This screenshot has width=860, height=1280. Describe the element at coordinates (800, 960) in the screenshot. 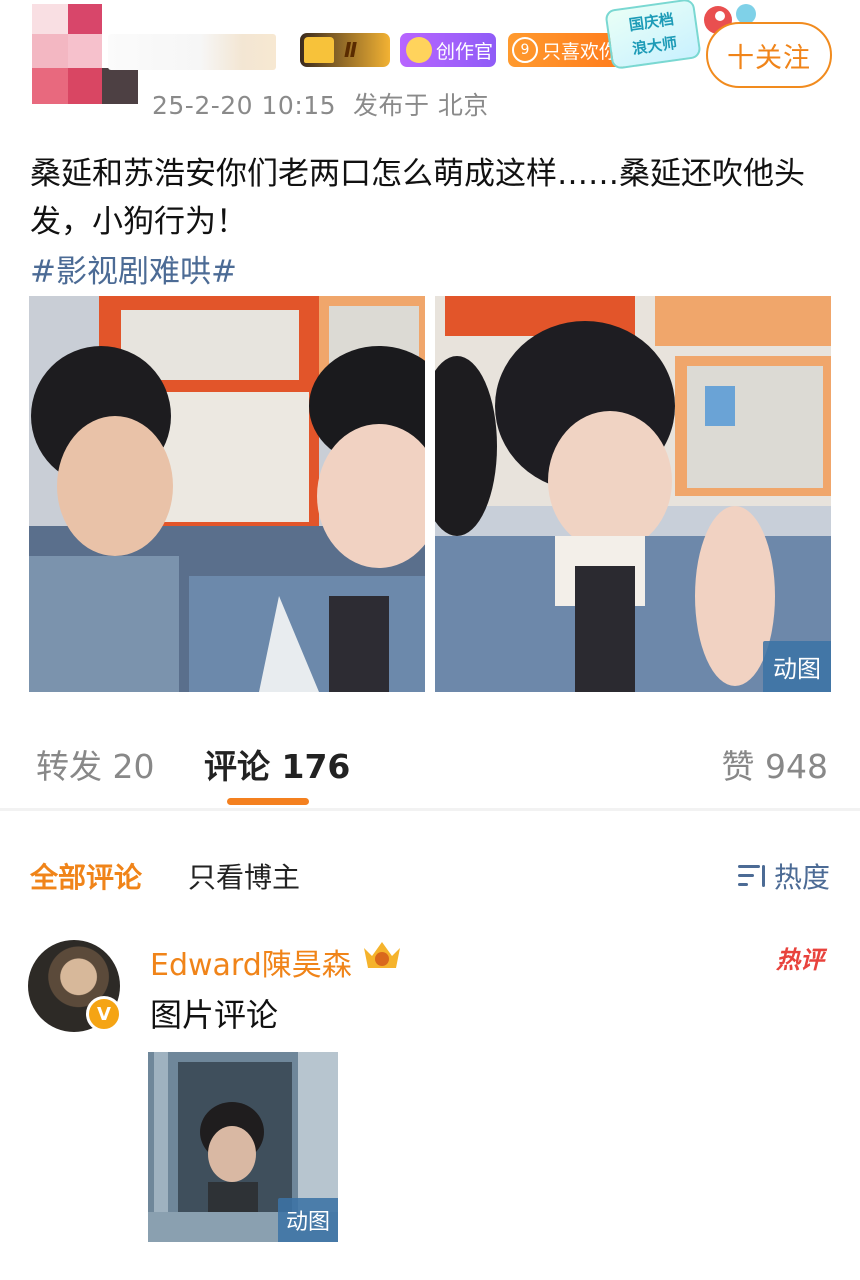

I see `hot-comment-badge: 热评` at that location.